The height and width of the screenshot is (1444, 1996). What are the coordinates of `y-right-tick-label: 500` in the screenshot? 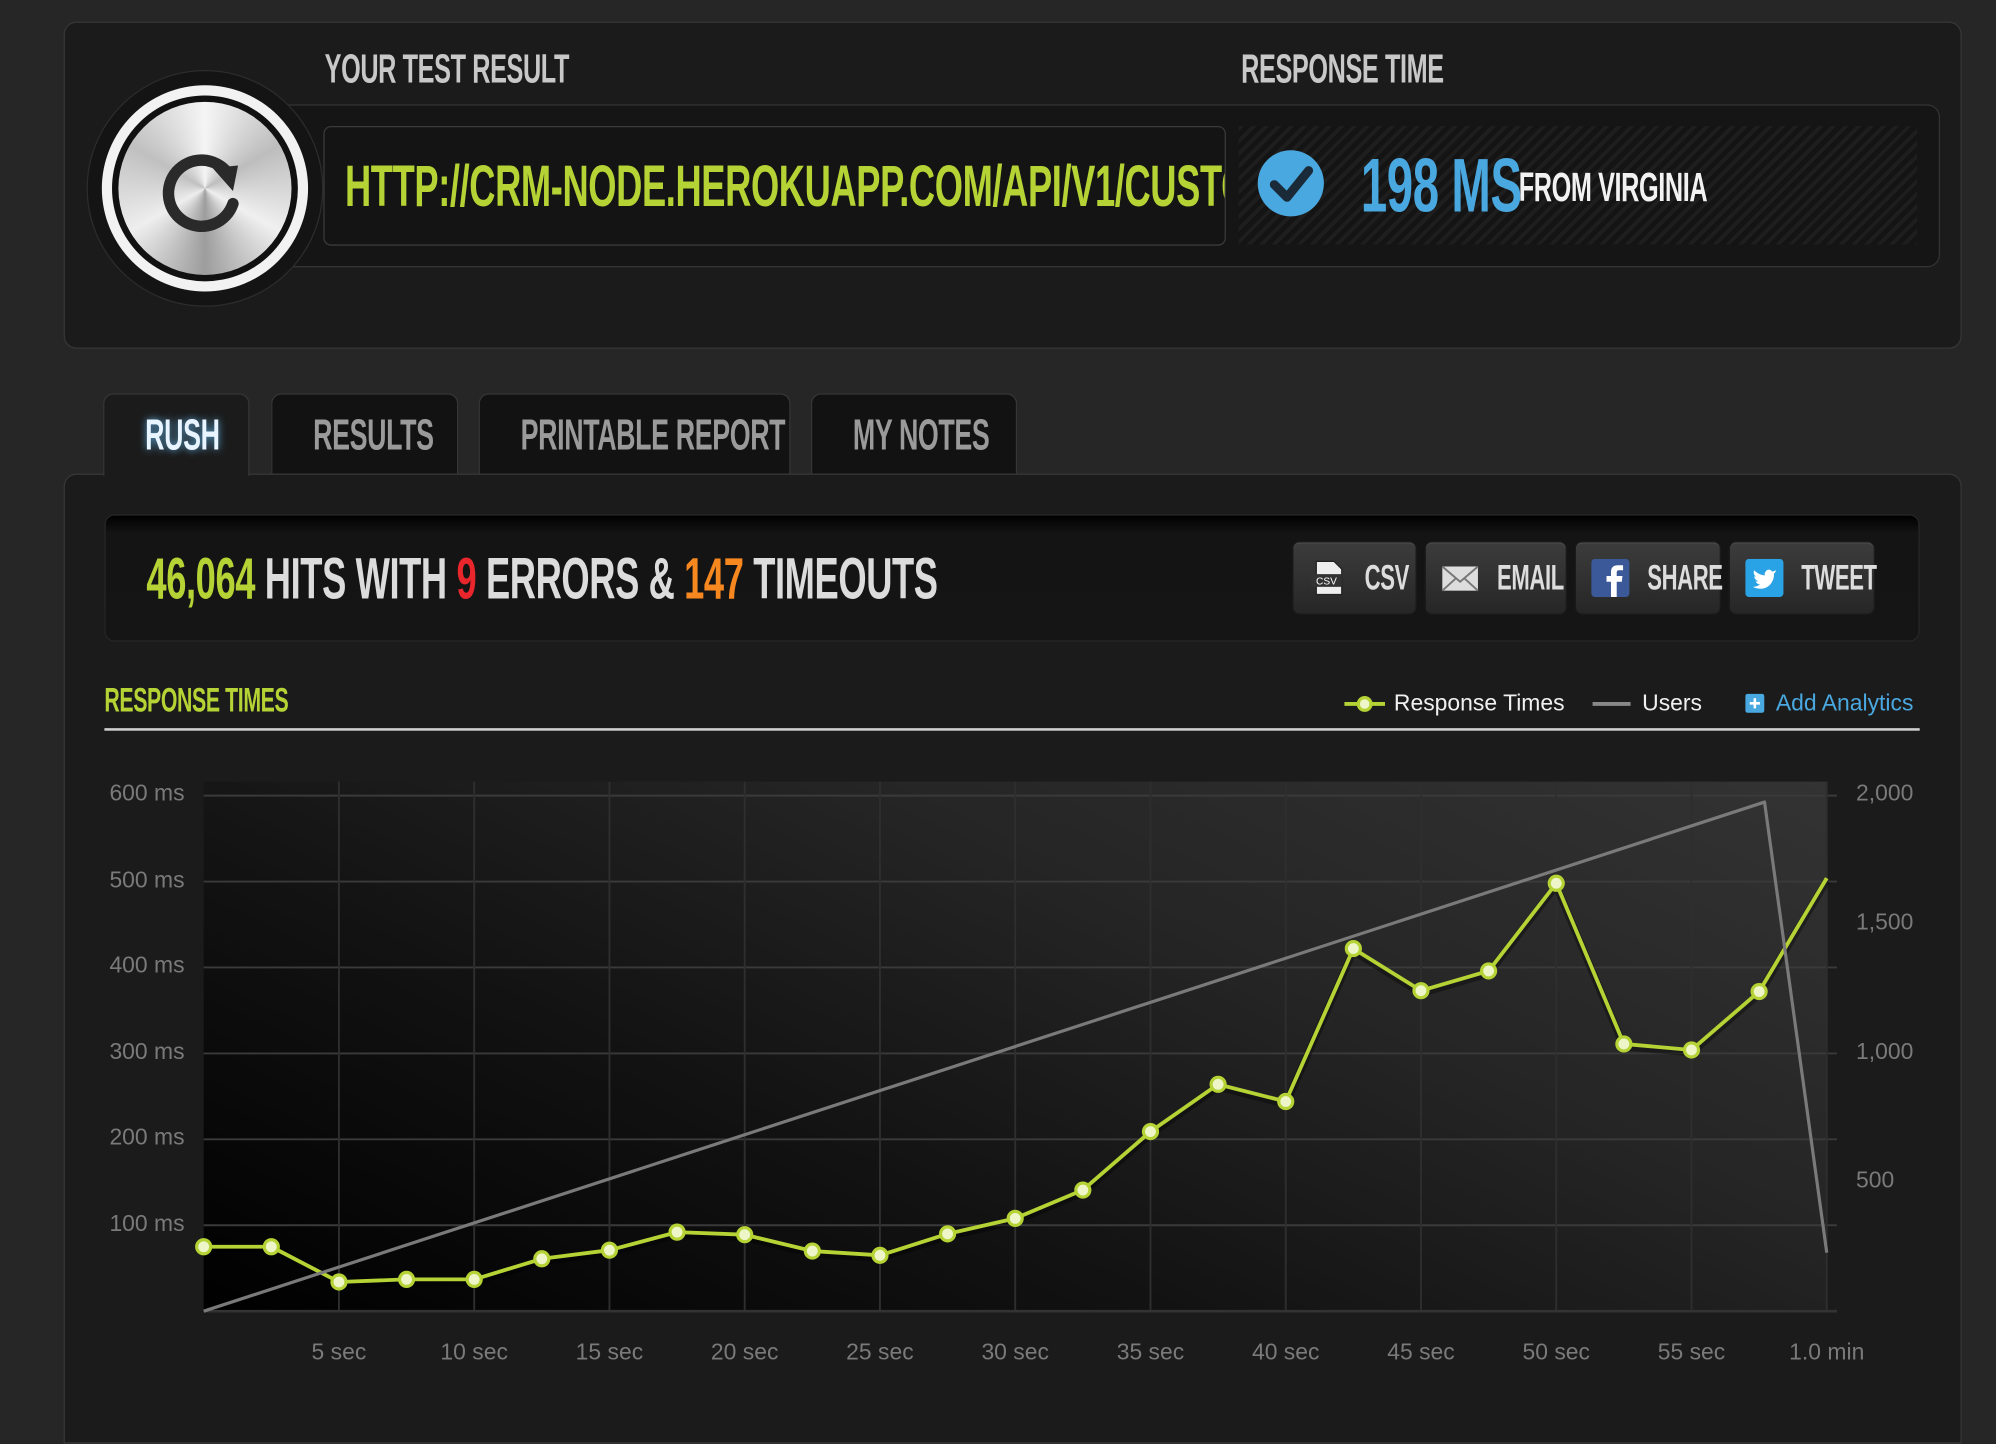 It's located at (1875, 1180).